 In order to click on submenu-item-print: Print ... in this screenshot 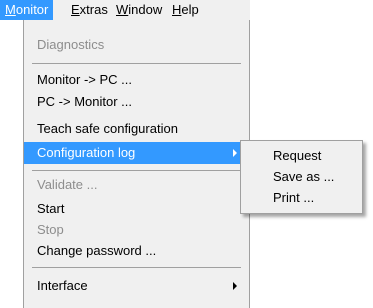, I will do `click(301, 198)`.